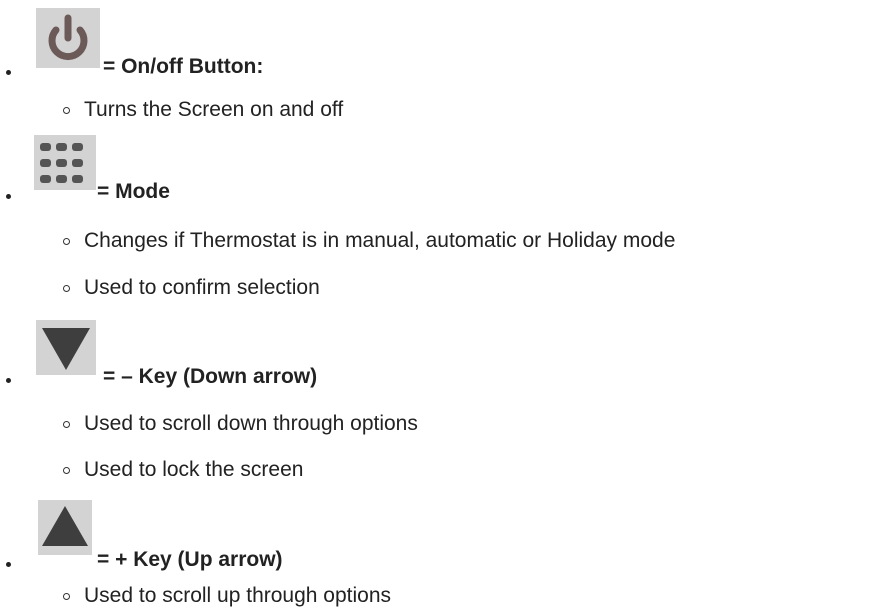  I want to click on sub-item: Used to confirm selection, so click(191, 288).